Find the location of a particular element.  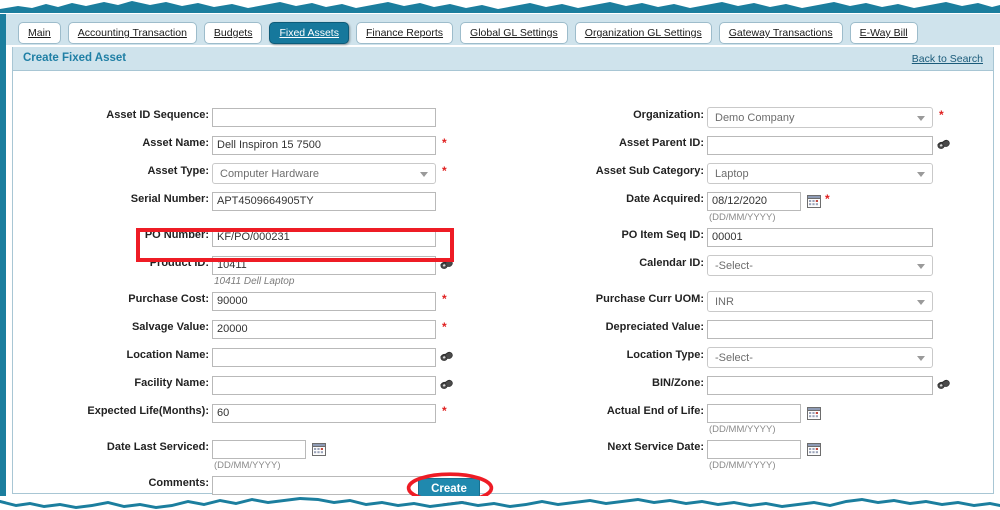

form-row-purchase-cost: Purchase Cost: * is located at coordinates (258, 304).